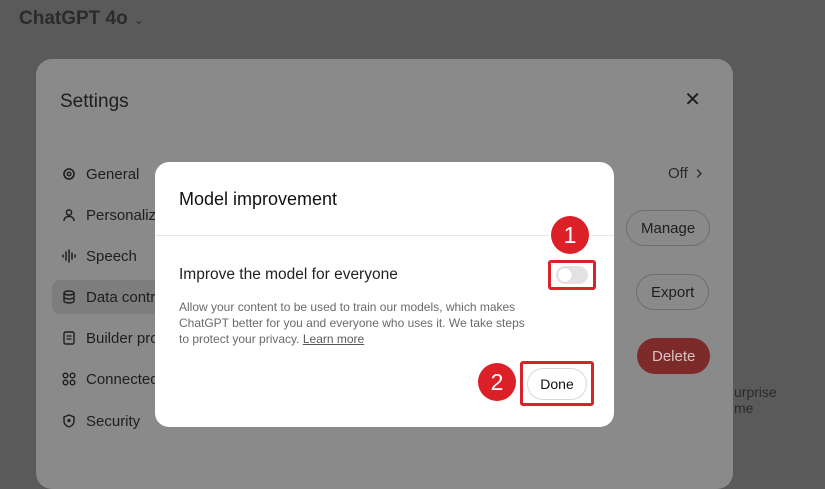 Image resolution: width=825 pixels, height=489 pixels. What do you see at coordinates (673, 292) in the screenshot?
I see `export-button: Export` at bounding box center [673, 292].